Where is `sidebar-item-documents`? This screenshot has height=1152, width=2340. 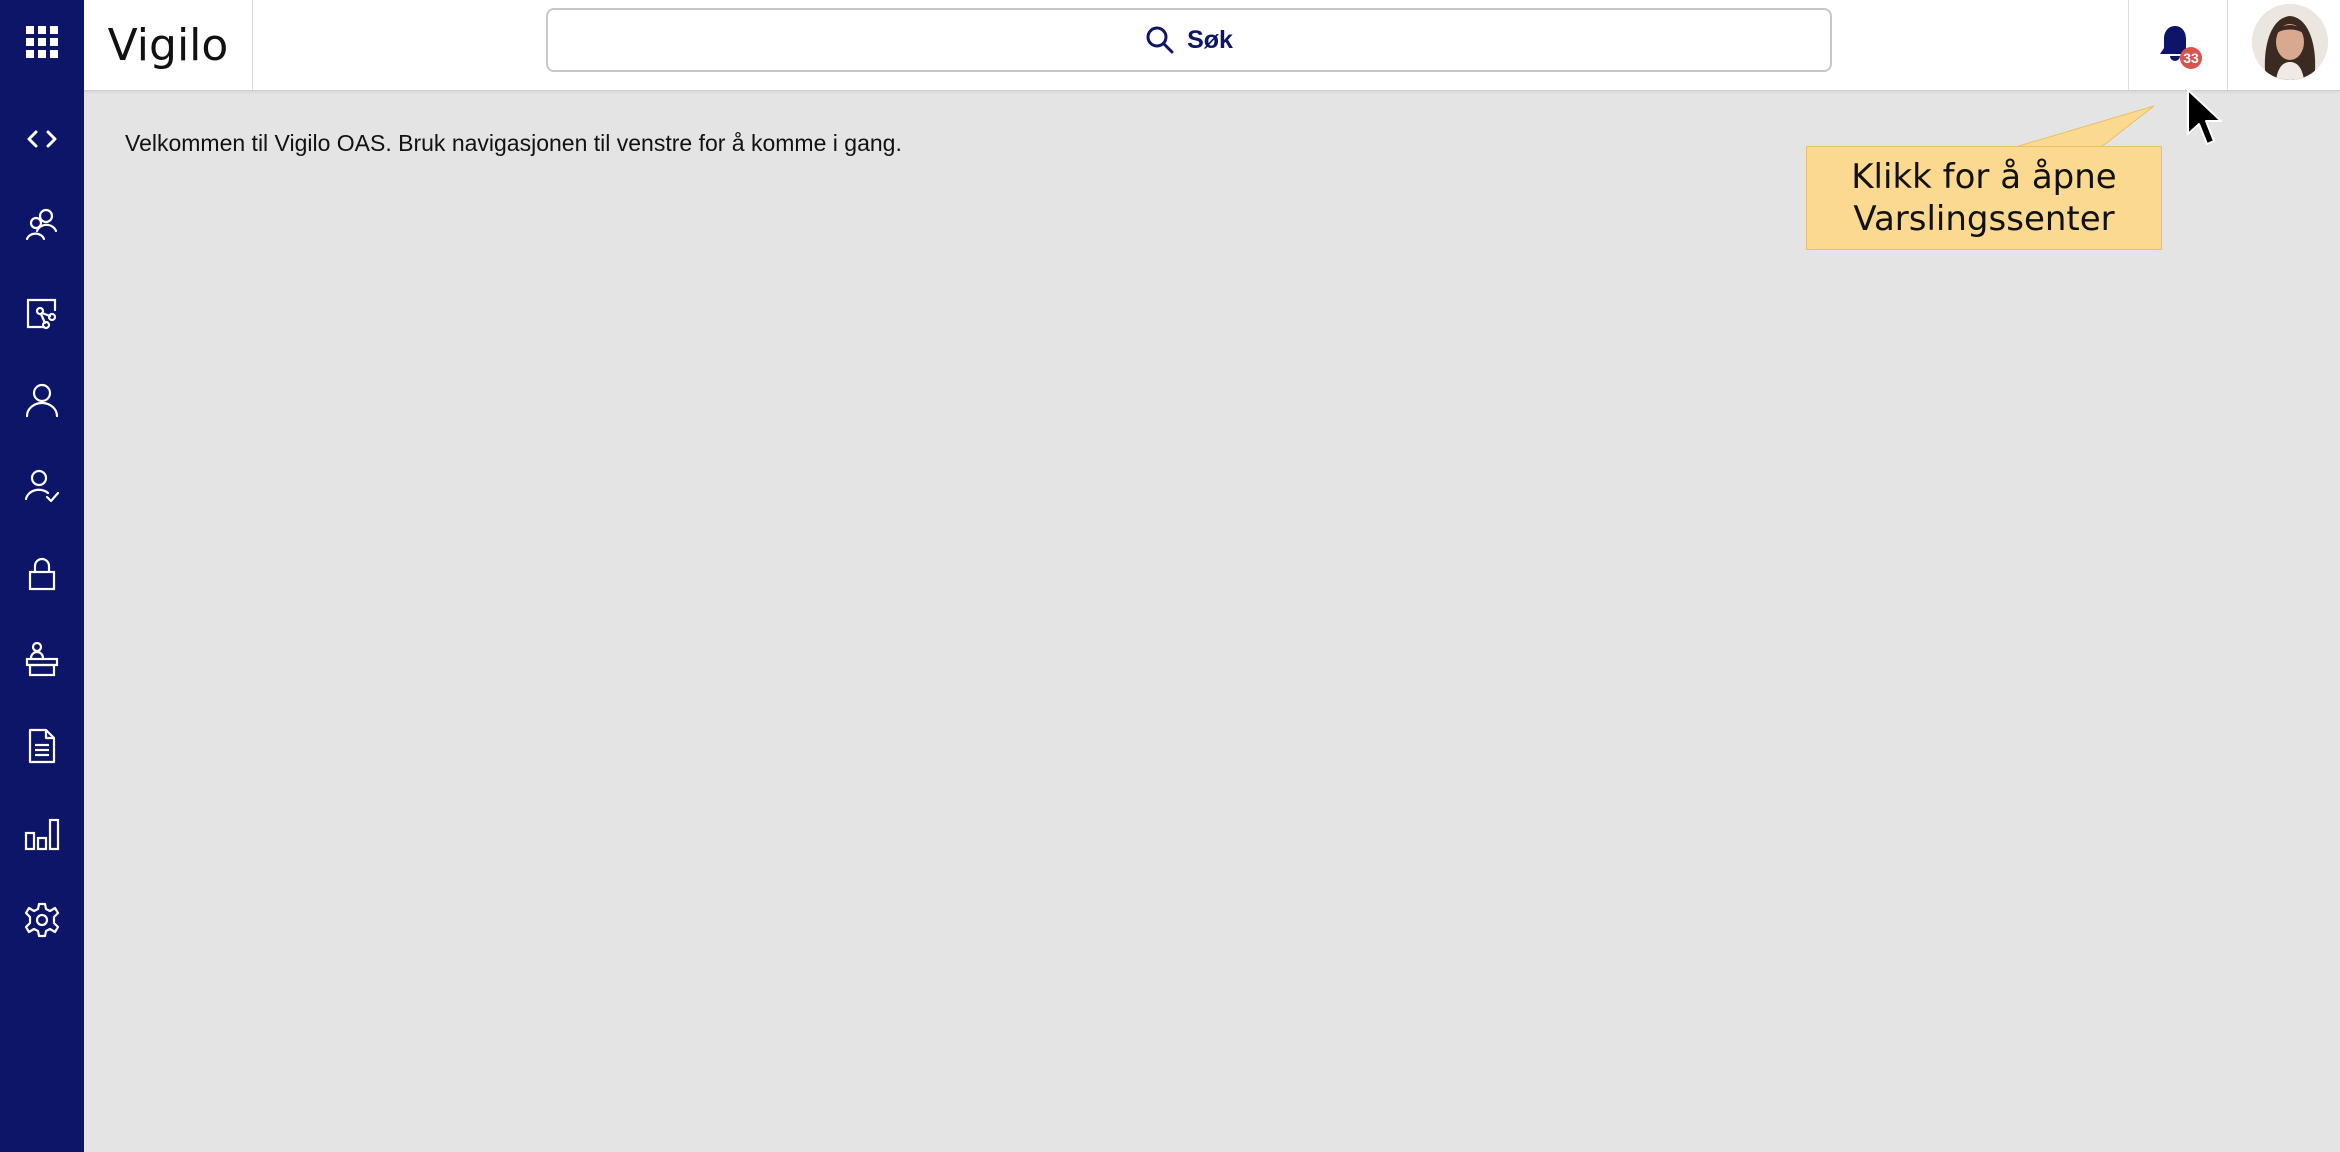 sidebar-item-documents is located at coordinates (42, 746).